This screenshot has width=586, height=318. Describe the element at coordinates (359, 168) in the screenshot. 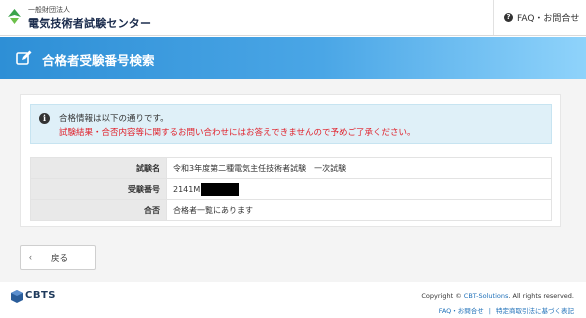

I see `exam-name-value: 令和3年度第二種電気主任技術者試験 一次試験` at that location.